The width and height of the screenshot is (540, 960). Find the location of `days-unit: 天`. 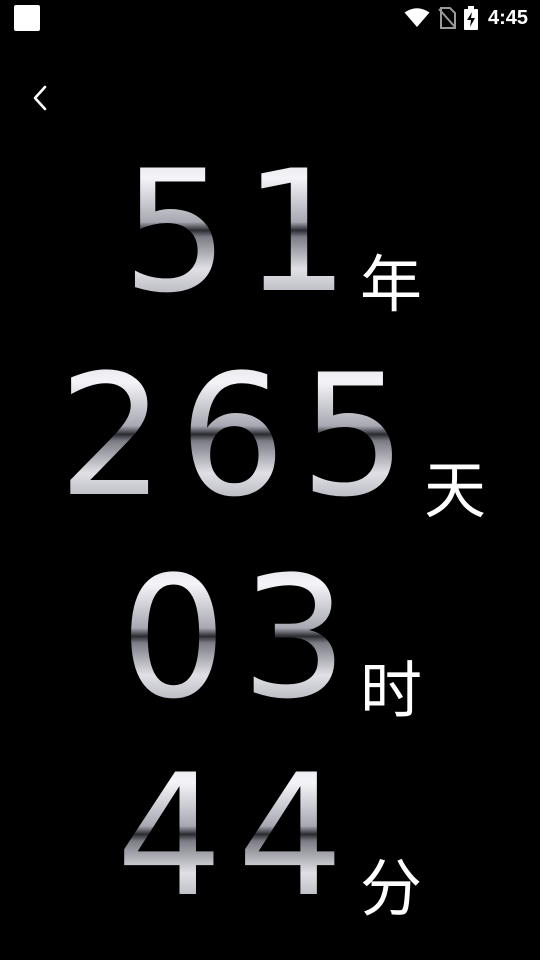

days-unit: 天 is located at coordinates (455, 490).